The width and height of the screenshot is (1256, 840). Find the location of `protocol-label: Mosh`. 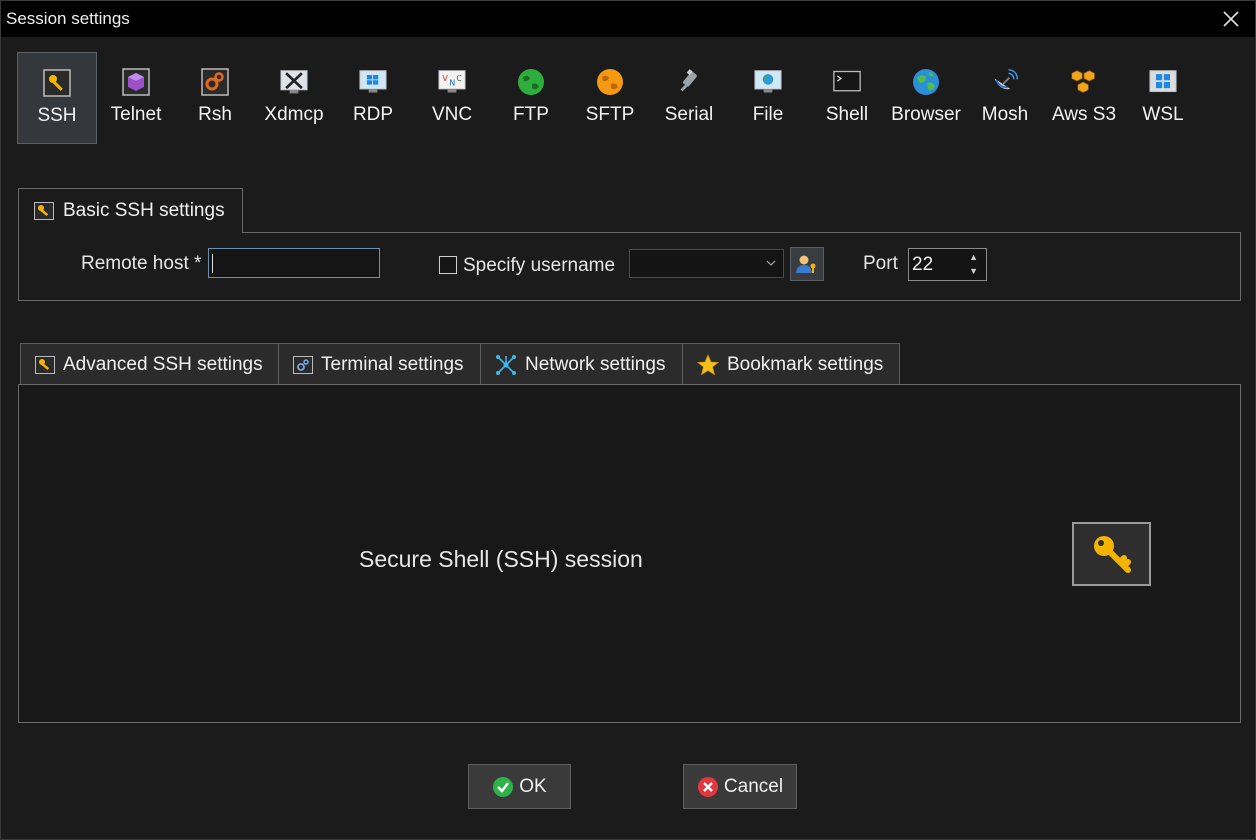

protocol-label: Mosh is located at coordinates (1005, 114).